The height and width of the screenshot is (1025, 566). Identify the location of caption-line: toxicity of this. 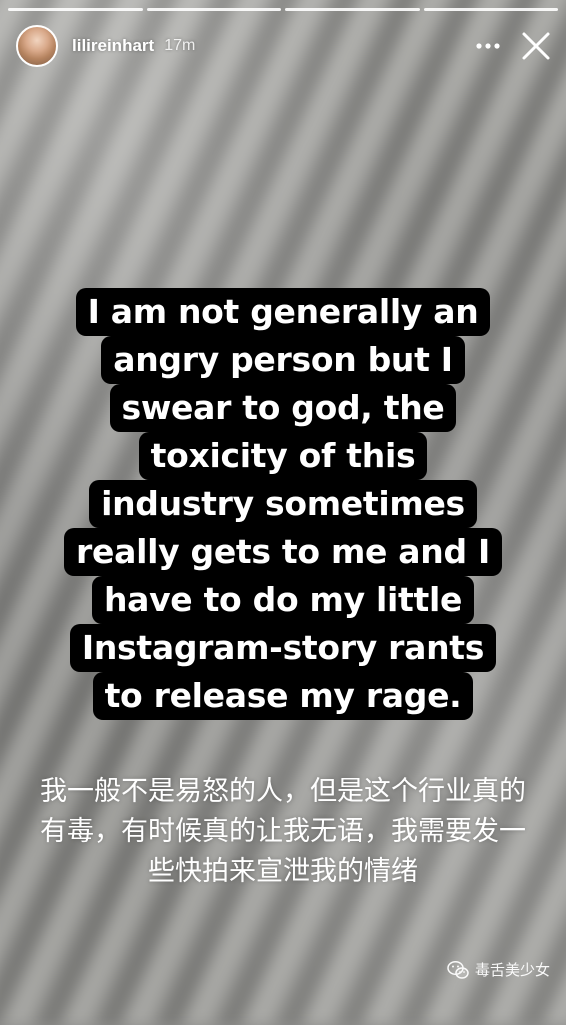
(283, 456).